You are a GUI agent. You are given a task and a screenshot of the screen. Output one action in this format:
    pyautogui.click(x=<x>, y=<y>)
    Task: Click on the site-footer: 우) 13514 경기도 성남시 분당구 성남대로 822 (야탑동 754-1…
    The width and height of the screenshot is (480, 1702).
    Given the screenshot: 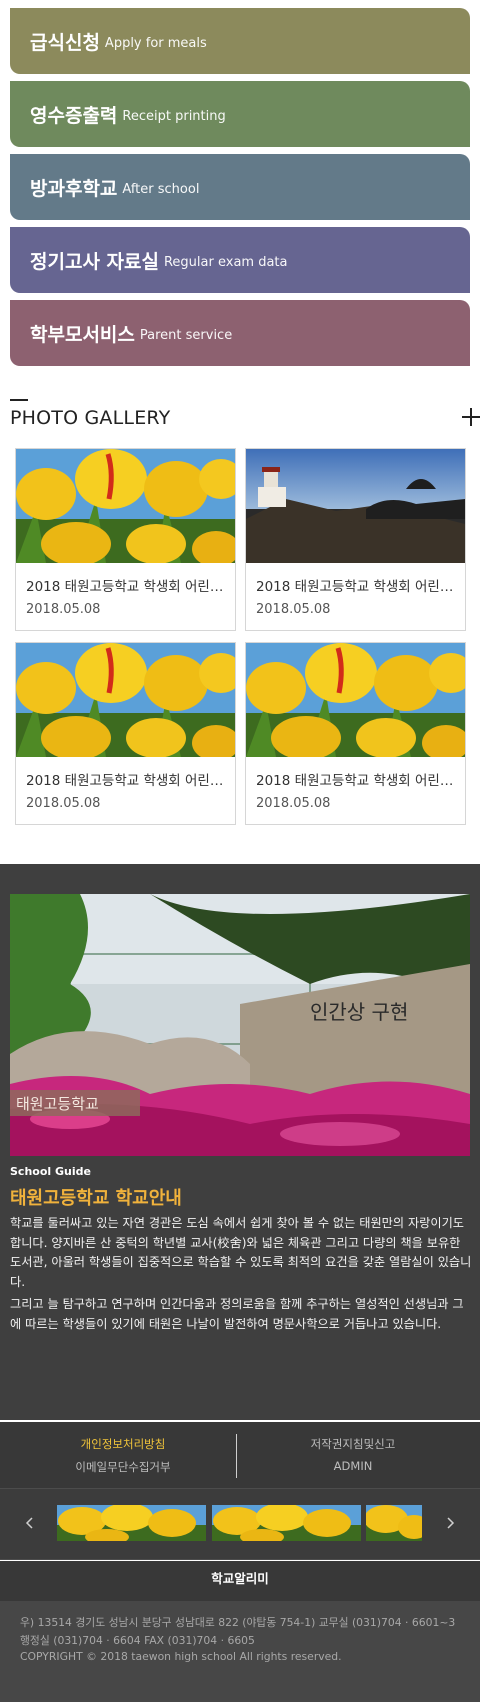 What is the action you would take?
    pyautogui.click(x=240, y=1651)
    